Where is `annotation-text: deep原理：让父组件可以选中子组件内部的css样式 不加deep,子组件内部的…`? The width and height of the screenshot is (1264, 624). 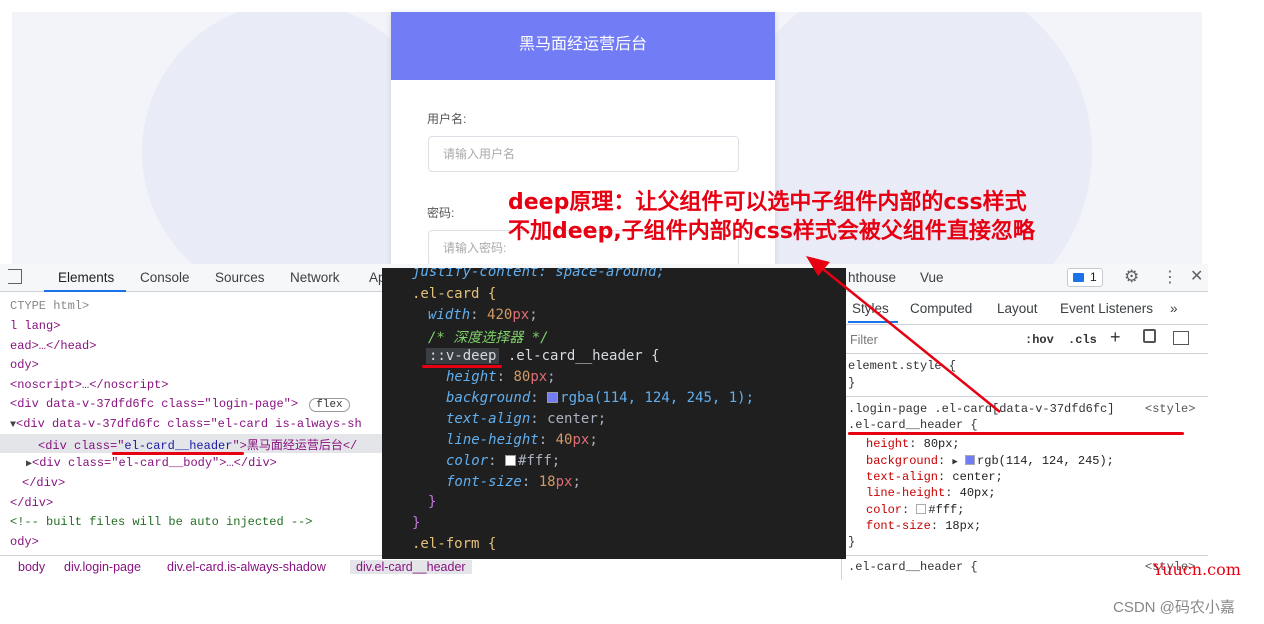
annotation-text: deep原理：让父组件可以选中子组件内部的css样式 不加deep,子组件内部的… is located at coordinates (771, 217).